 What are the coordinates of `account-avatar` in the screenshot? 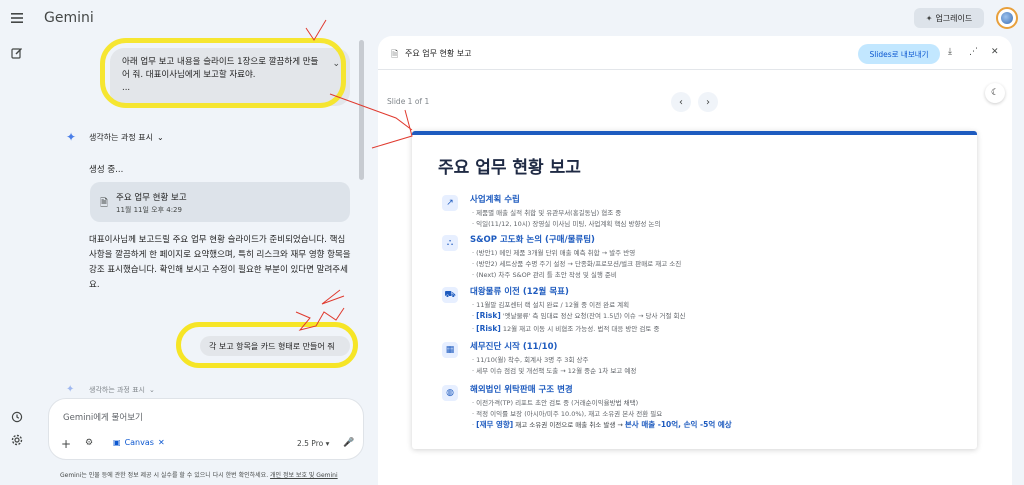 It's located at (1007, 18).